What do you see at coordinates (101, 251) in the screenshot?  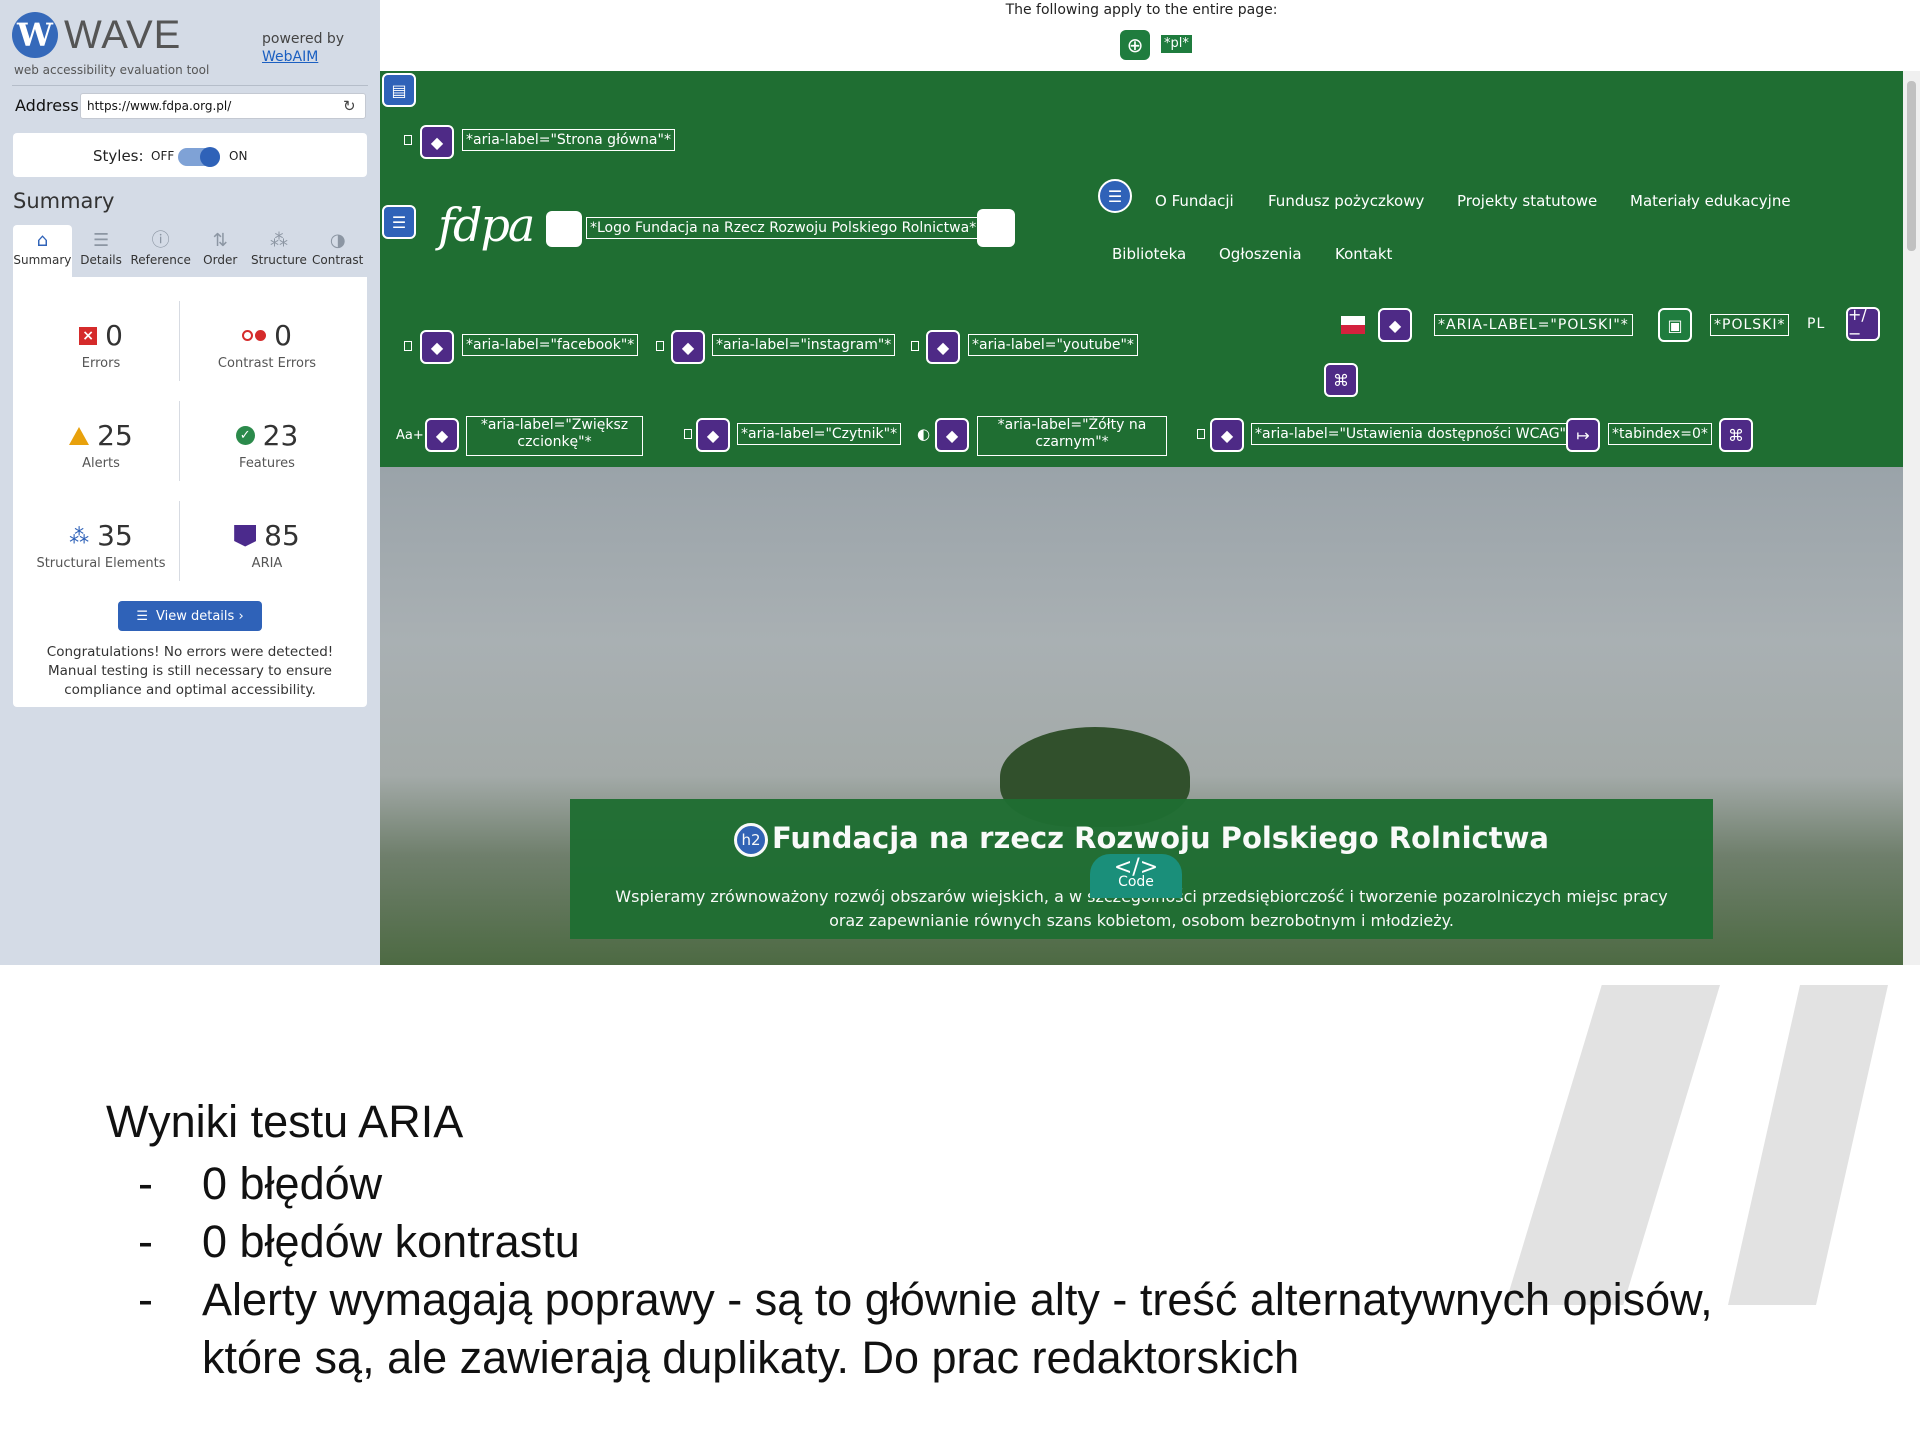 I see `tab-details: ☰ Details` at bounding box center [101, 251].